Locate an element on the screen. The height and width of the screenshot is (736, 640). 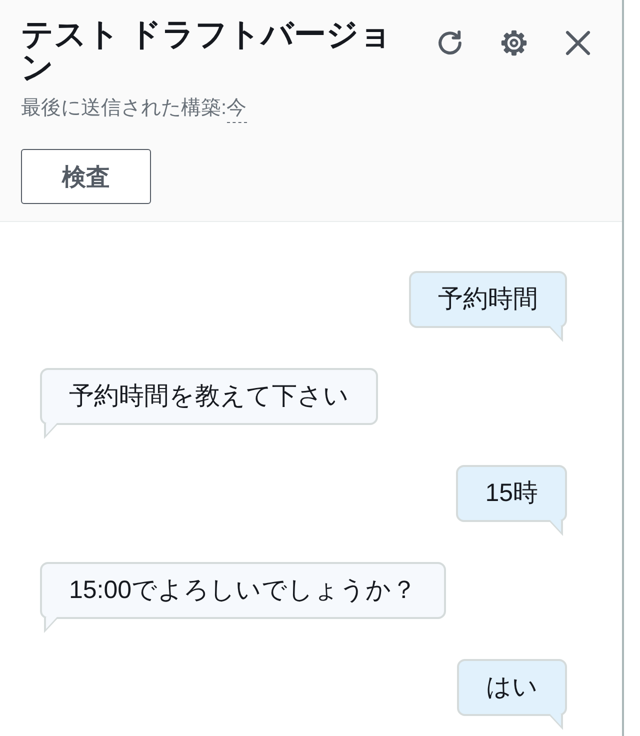
close-icon is located at coordinates (578, 43).